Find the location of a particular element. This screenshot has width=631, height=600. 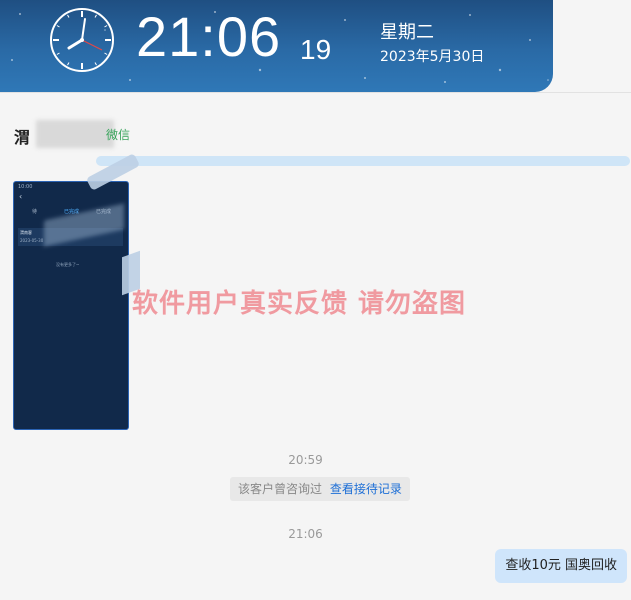

phone-footer-text: 没有更多了~ is located at coordinates (68, 264).